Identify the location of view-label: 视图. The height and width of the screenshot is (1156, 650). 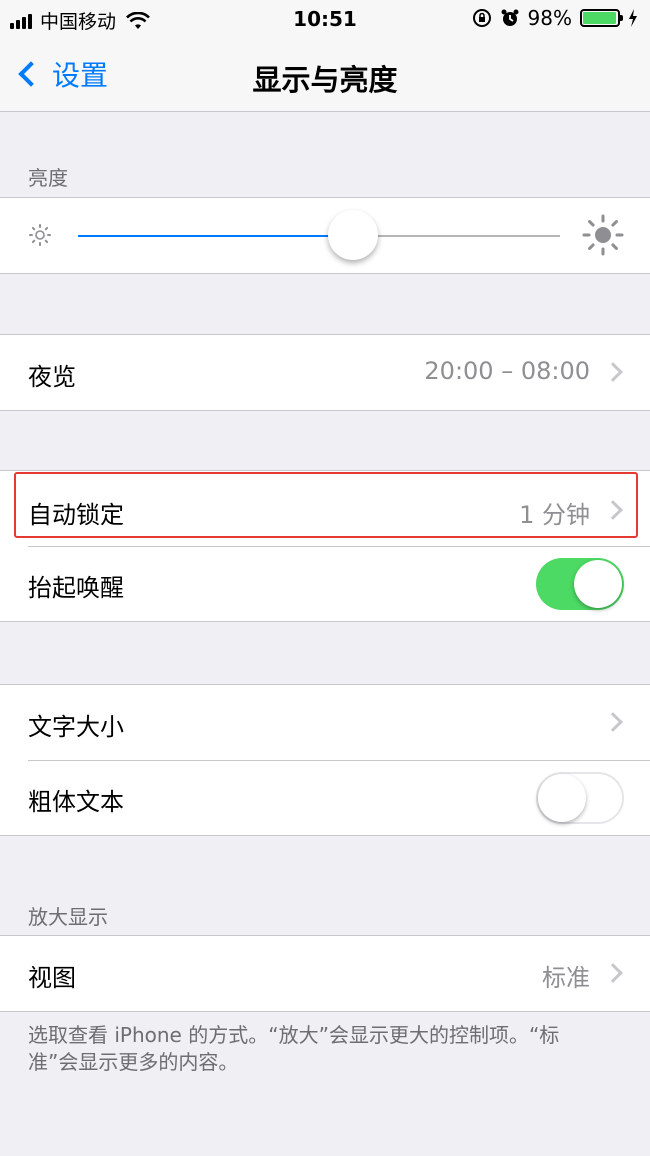
(52, 978).